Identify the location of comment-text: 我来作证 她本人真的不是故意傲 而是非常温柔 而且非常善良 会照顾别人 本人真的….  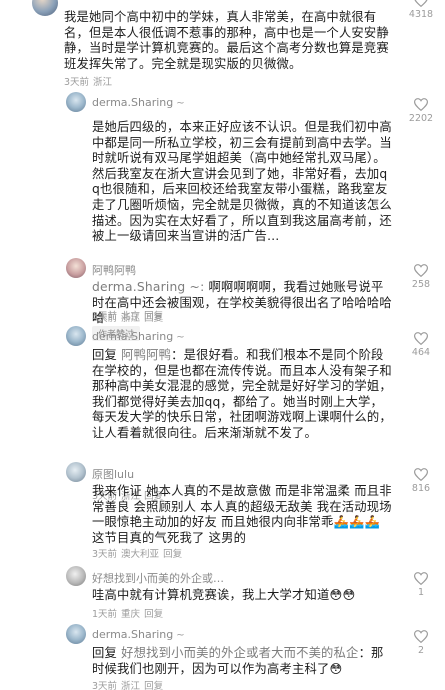
(242, 514).